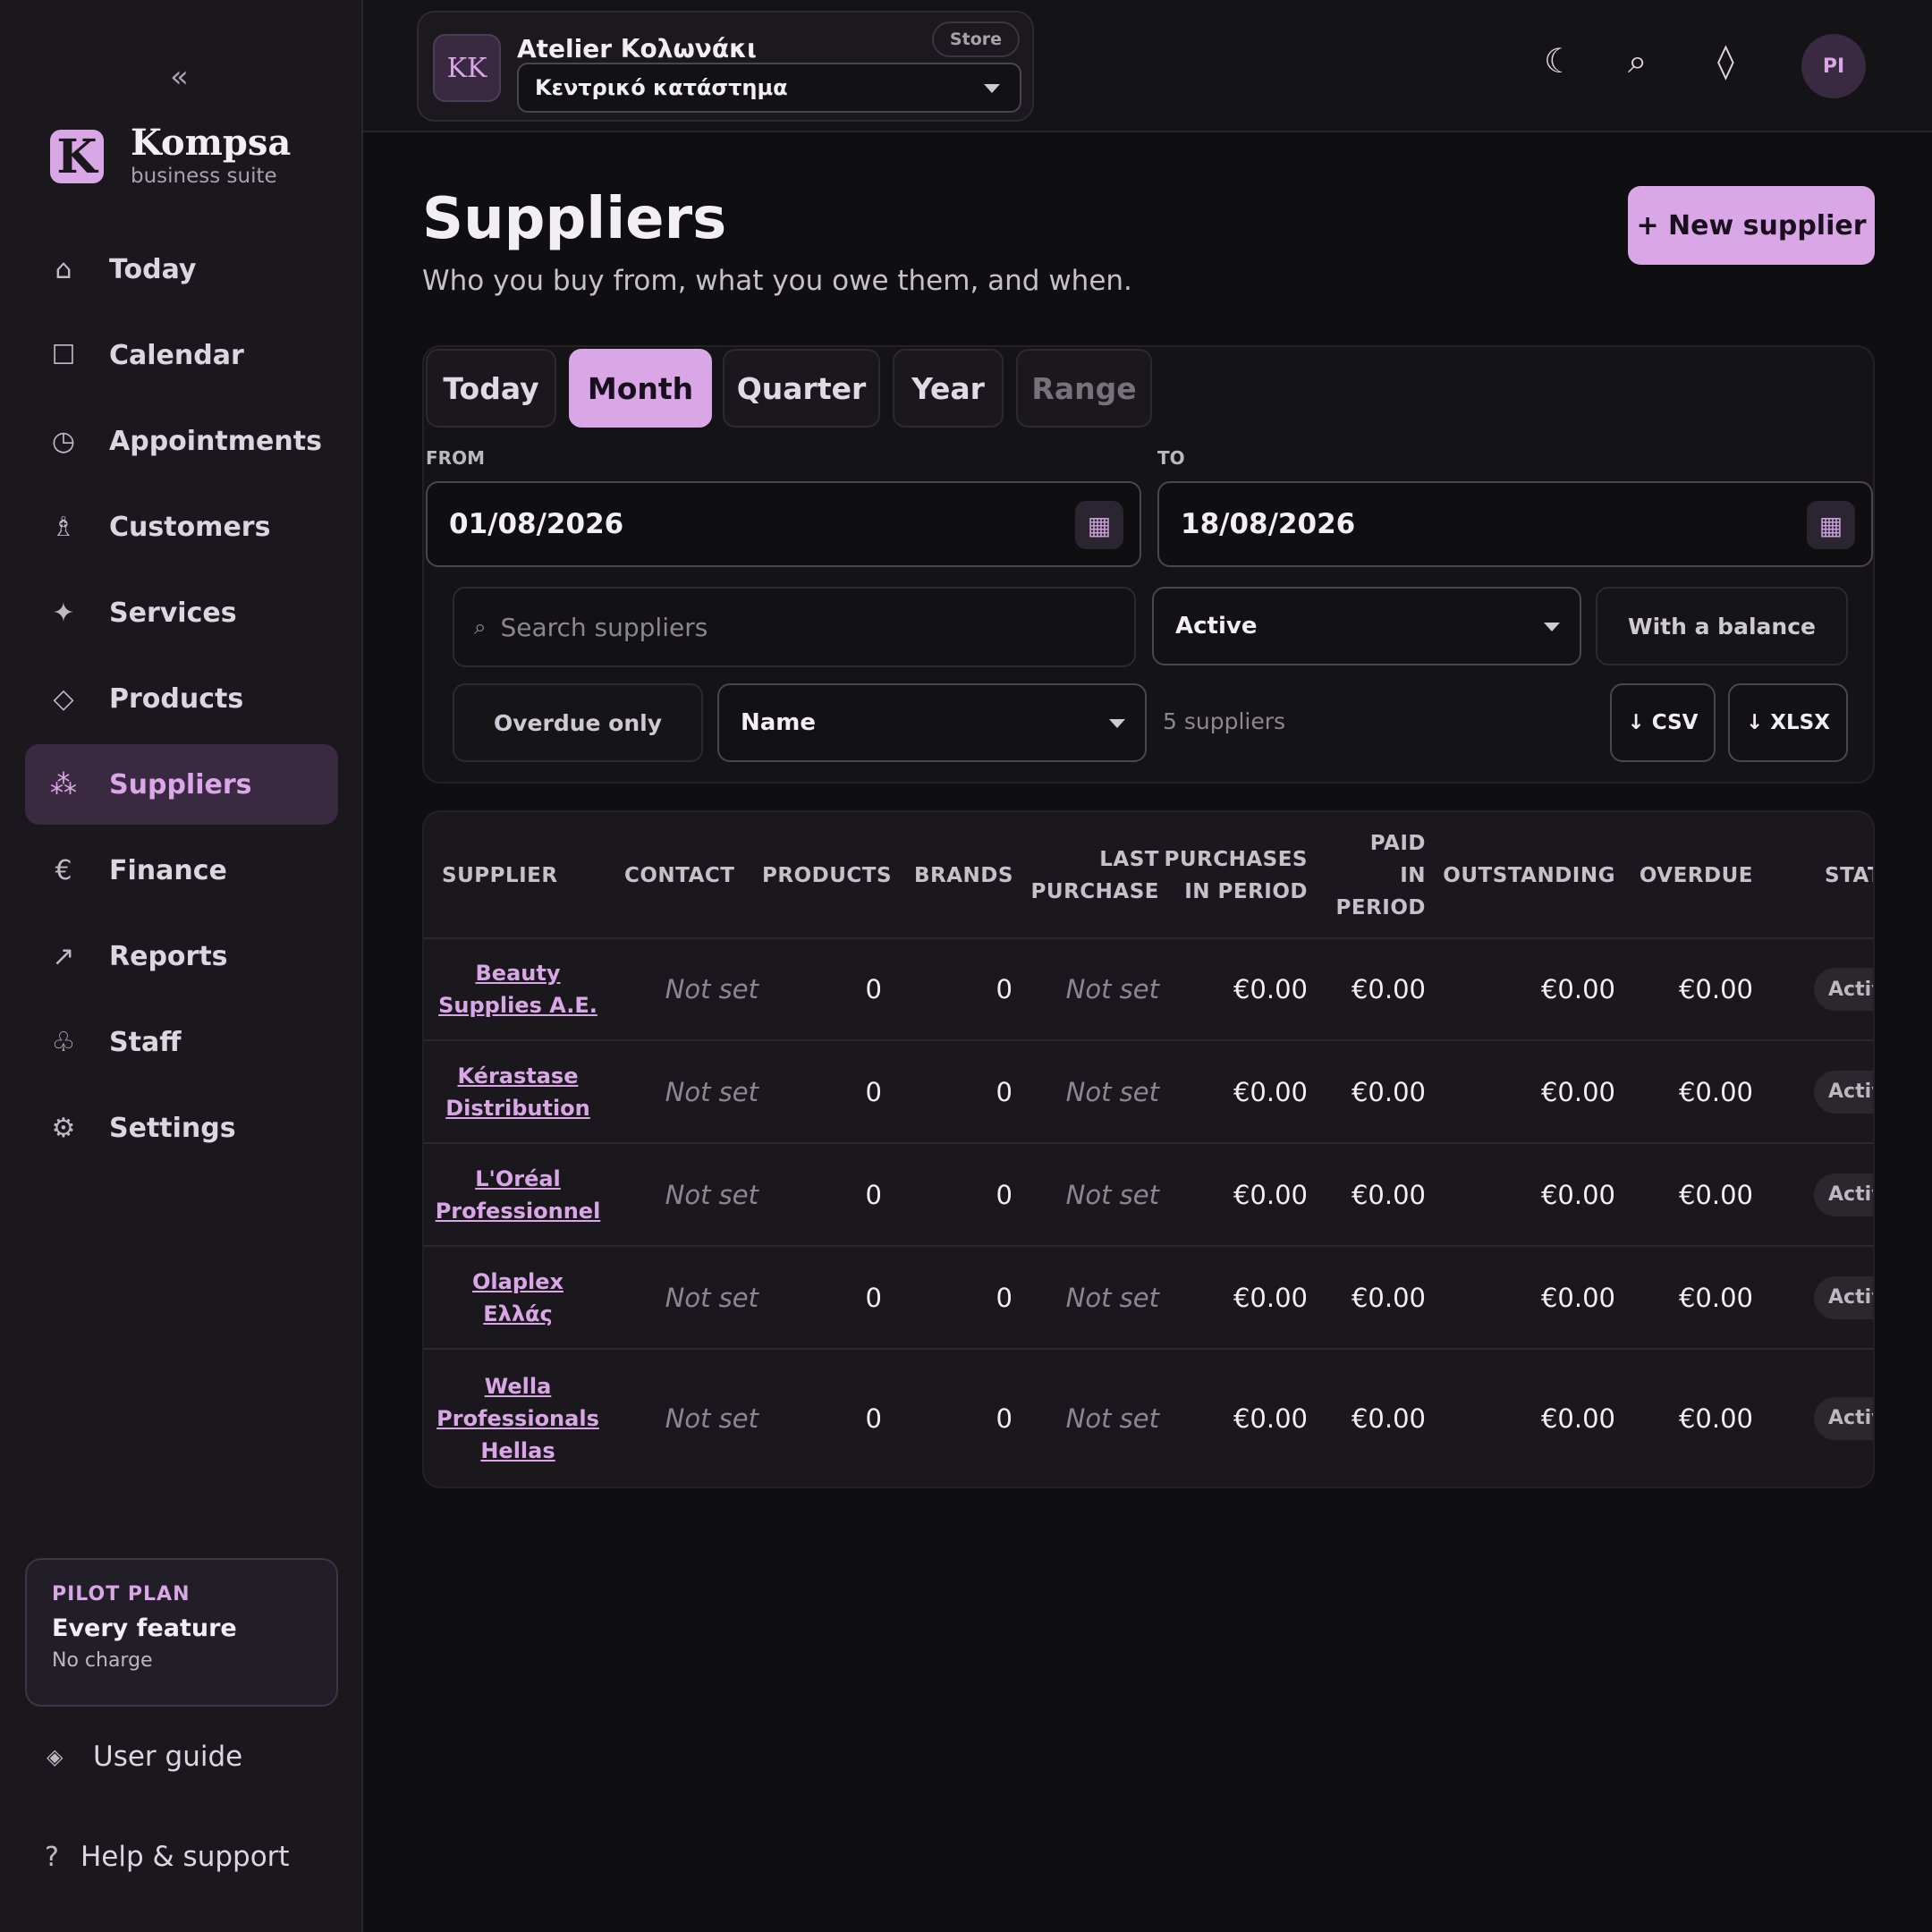 The width and height of the screenshot is (1932, 1932). I want to click on supplier-name-link: Wella Professionals Hellas, so click(517, 1418).